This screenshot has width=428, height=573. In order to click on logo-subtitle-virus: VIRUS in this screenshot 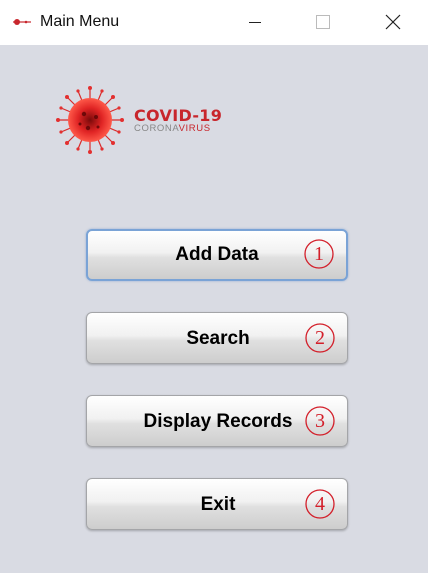, I will do `click(194, 128)`.